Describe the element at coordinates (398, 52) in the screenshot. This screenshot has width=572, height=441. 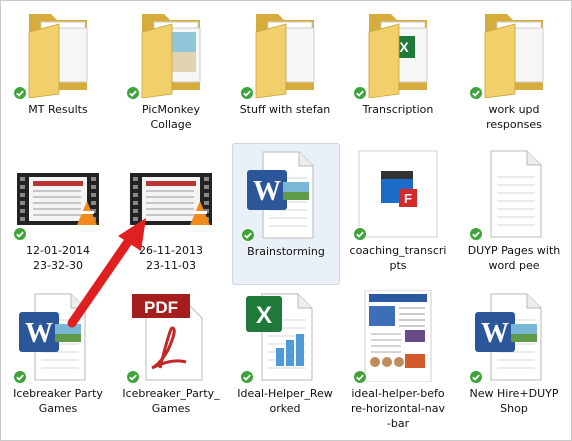
I see `folder-icon: X` at that location.